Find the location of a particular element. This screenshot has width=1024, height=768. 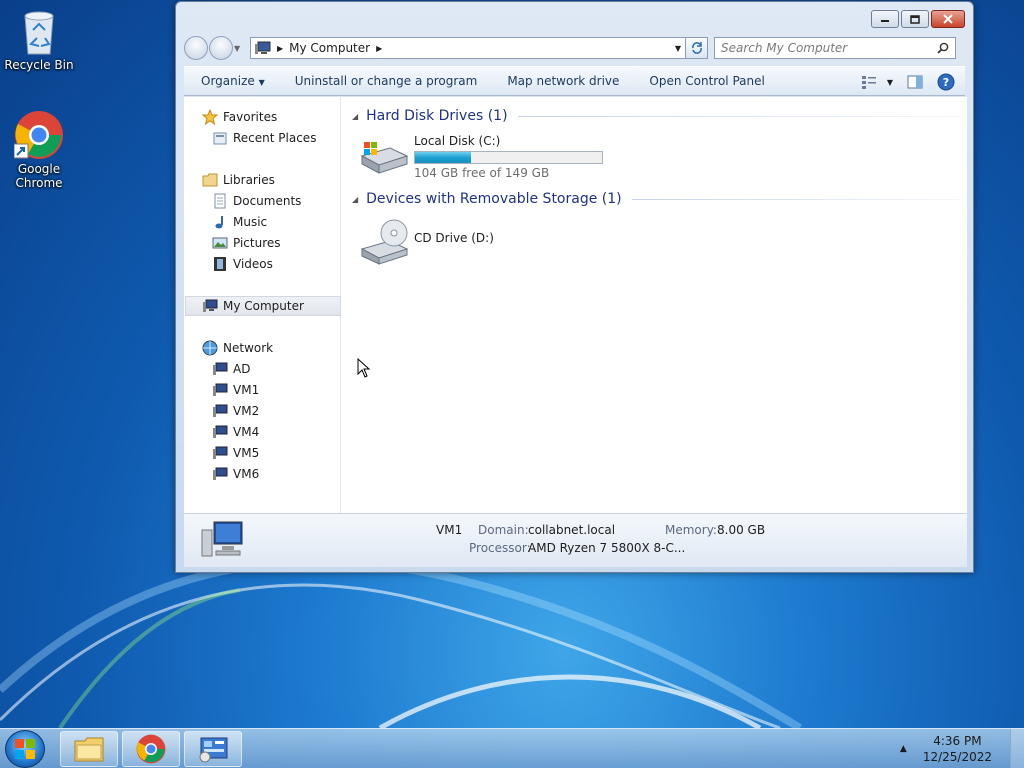

network-icon is located at coordinates (210, 348).